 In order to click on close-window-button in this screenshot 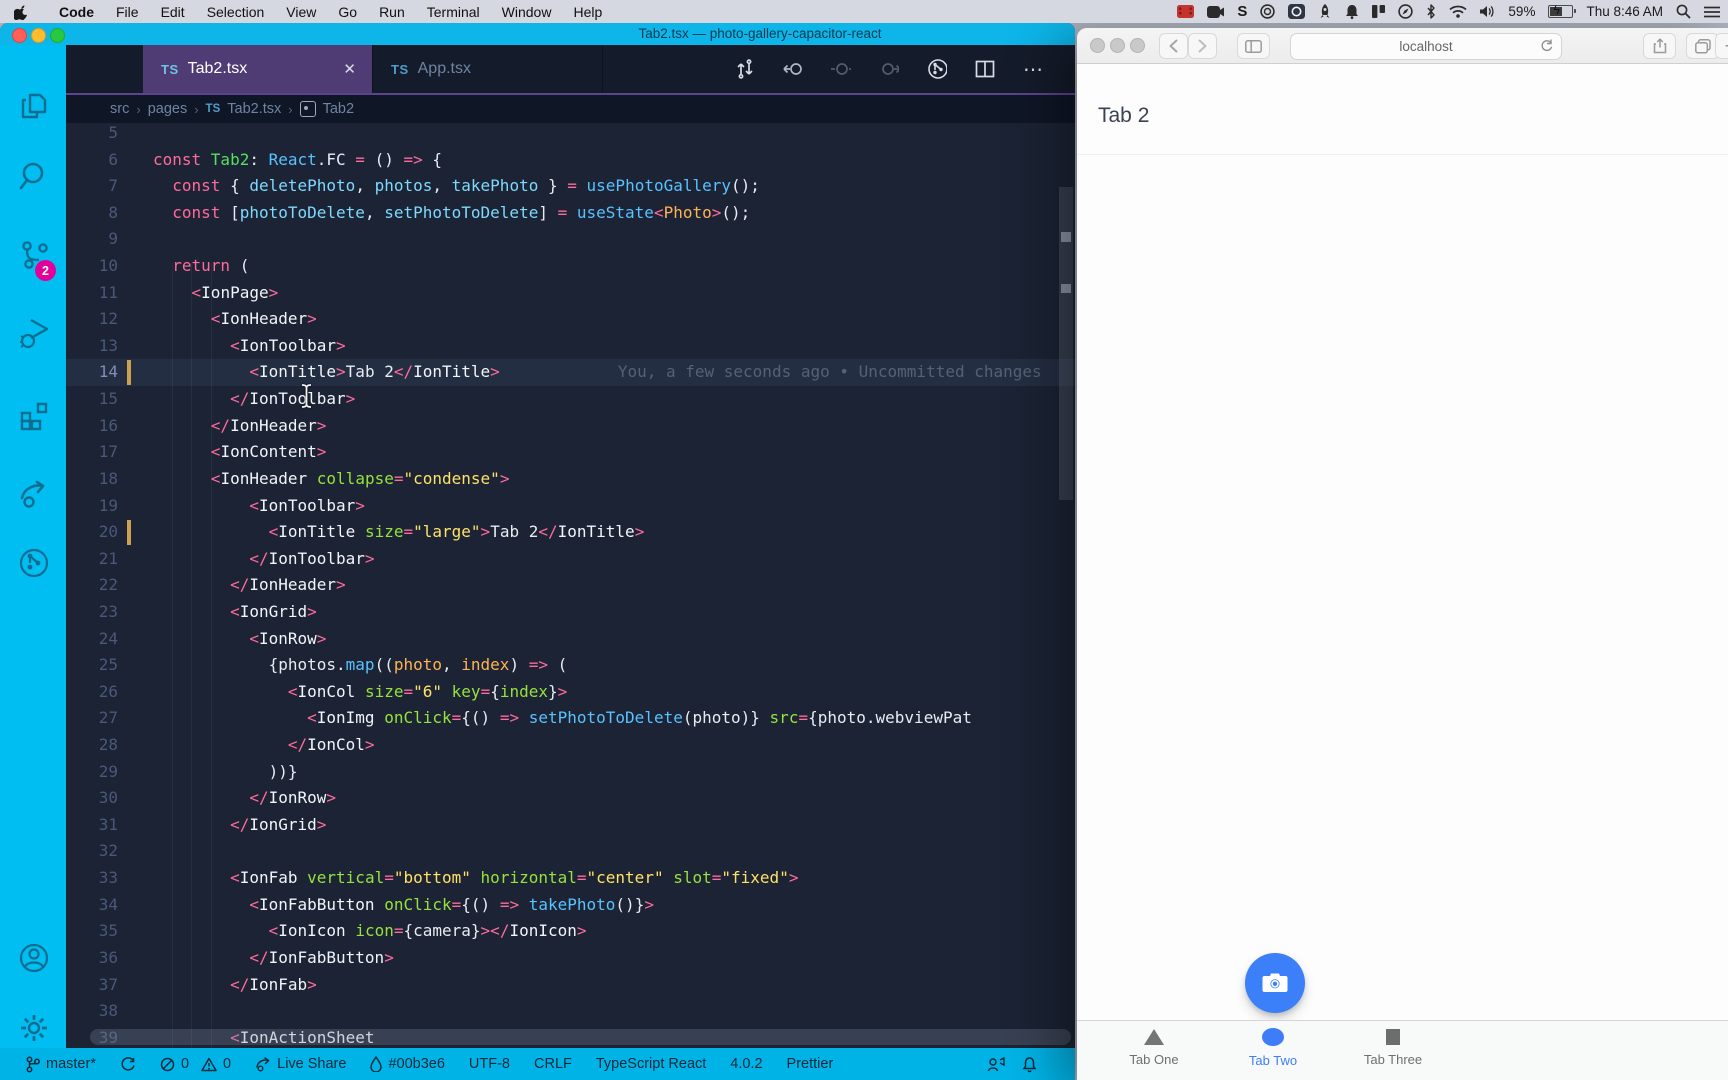, I will do `click(19, 35)`.